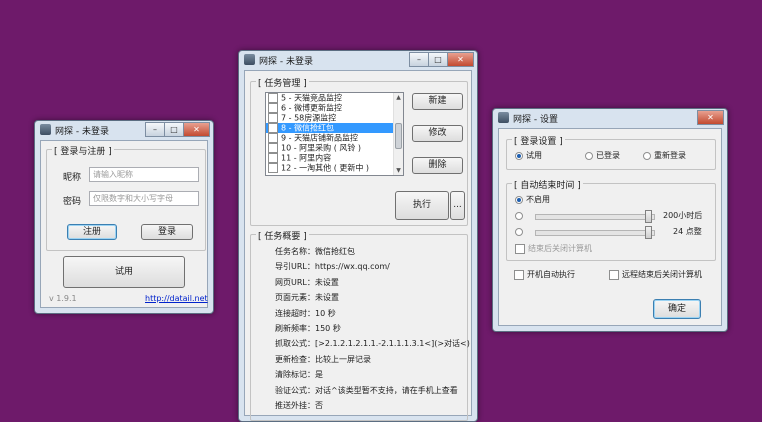 The image size is (762, 422). I want to click on login-window-title: 网探 - 未登录, so click(82, 132).